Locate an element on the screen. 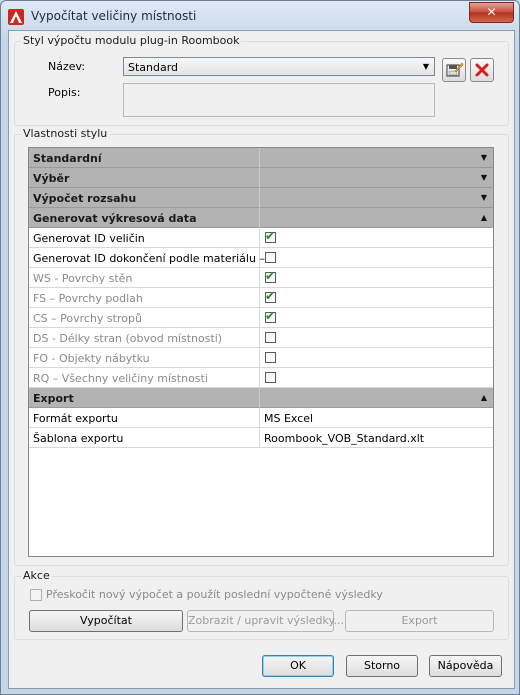 The height and width of the screenshot is (695, 520). property-category-row: Export ▲ is located at coordinates (261, 398).